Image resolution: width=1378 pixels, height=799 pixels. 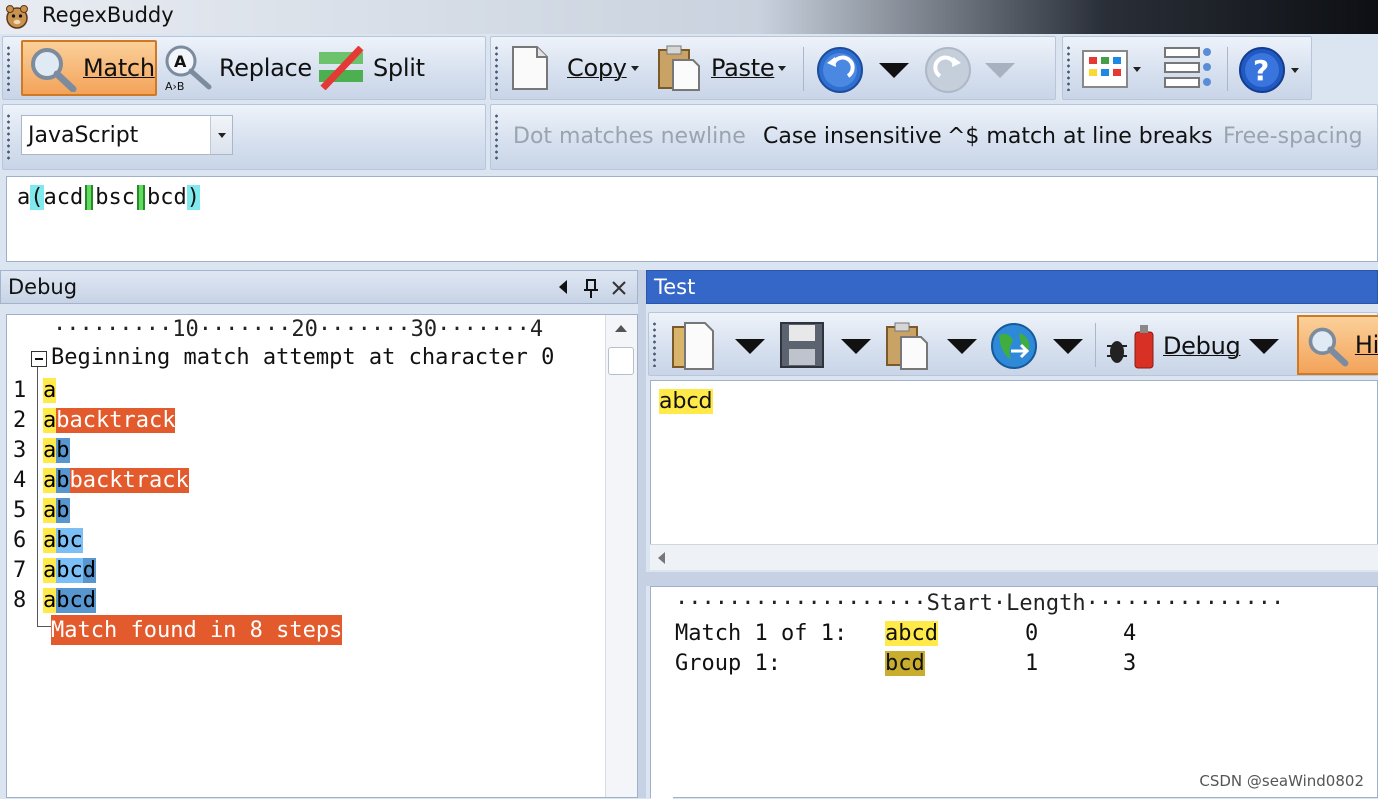 What do you see at coordinates (1264, 346) in the screenshot?
I see `debug-dropdown-icon` at bounding box center [1264, 346].